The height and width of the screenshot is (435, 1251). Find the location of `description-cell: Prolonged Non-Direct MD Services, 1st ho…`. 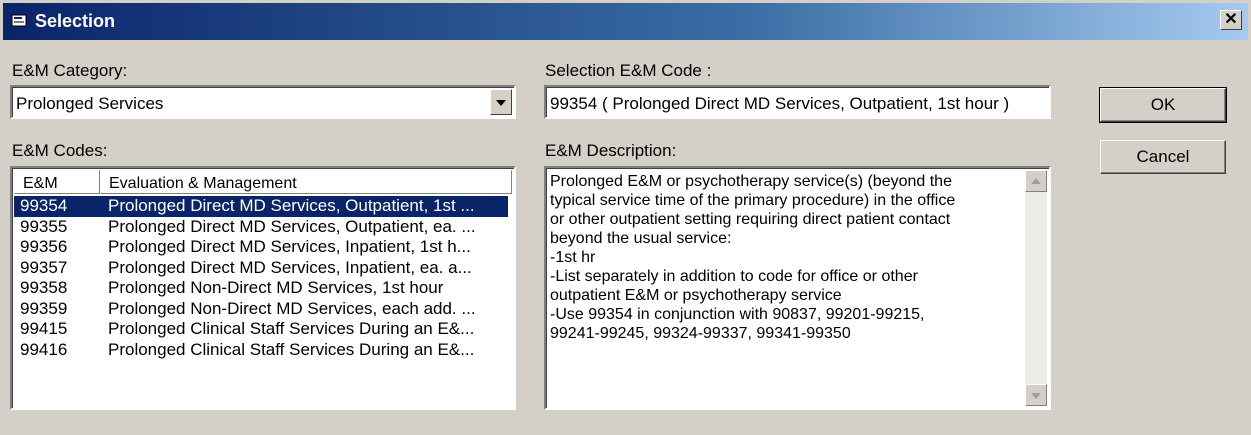

description-cell: Prolonged Non-Direct MD Services, 1st ho… is located at coordinates (276, 287).